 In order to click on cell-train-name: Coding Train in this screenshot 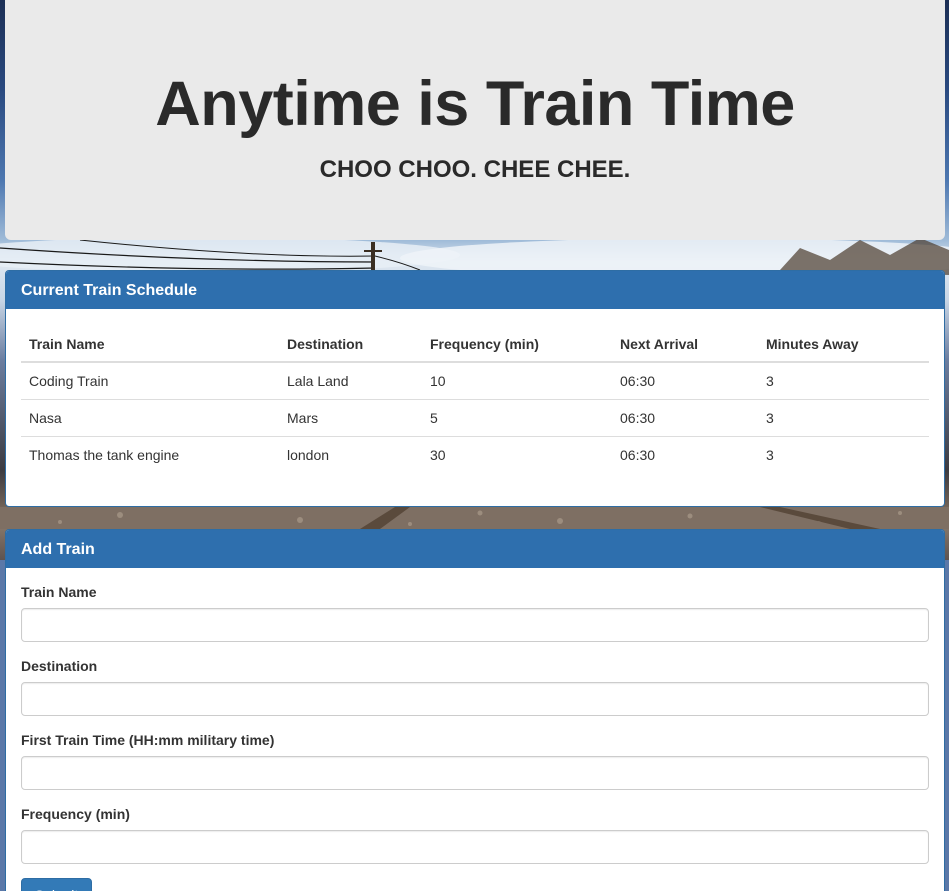, I will do `click(69, 381)`.